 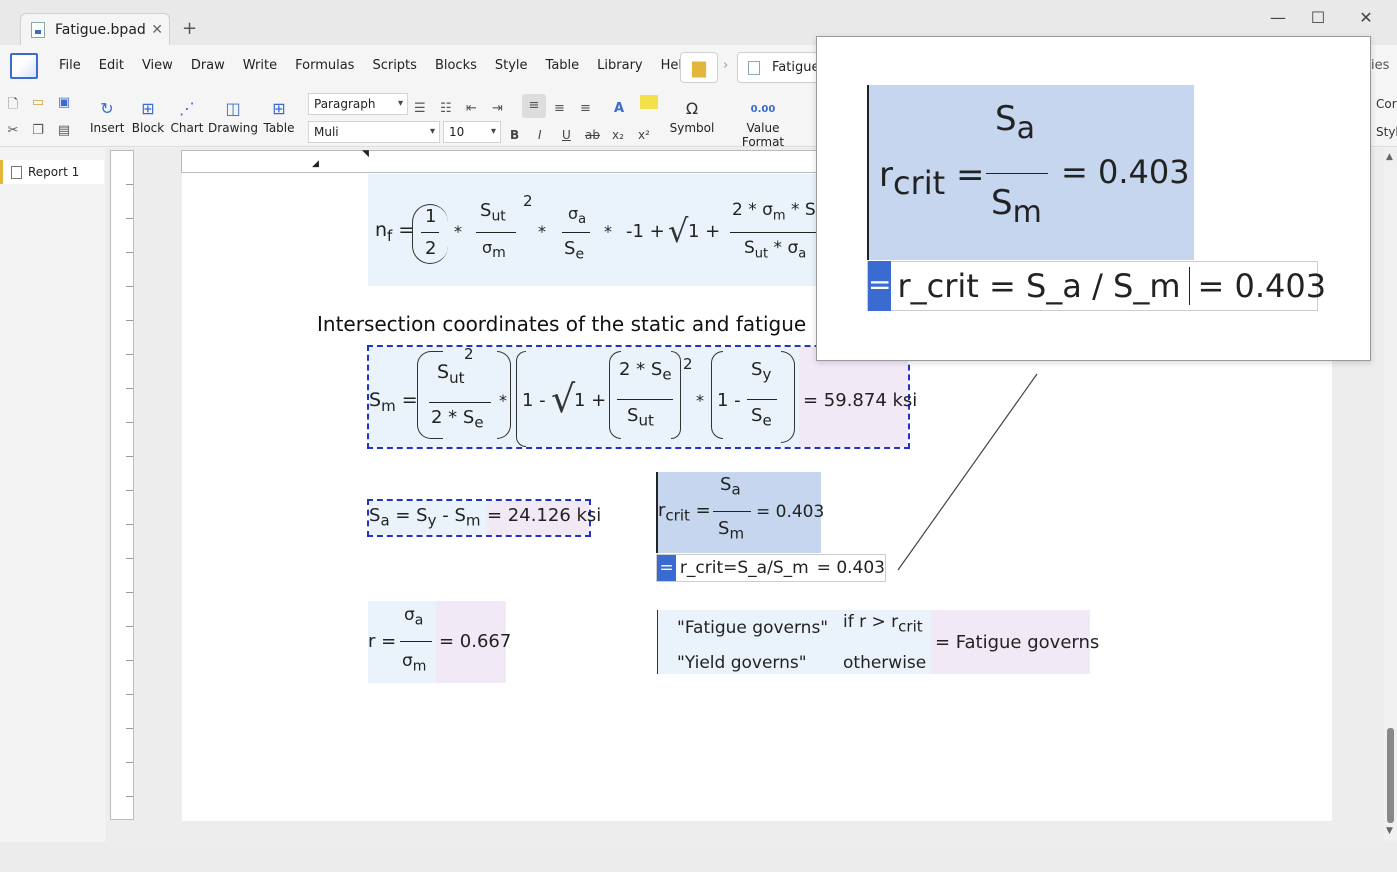 I want to click on popup-source-text: r_crit = S_a / S_m, so click(x=1043, y=286).